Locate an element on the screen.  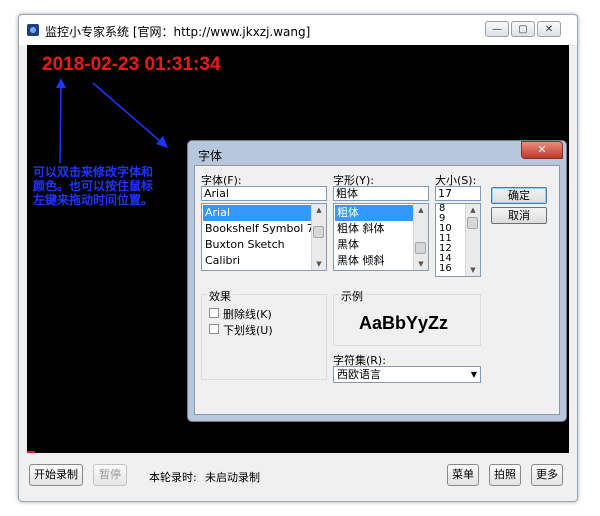
sample-preview: AaBbYyZz is located at coordinates (404, 323).